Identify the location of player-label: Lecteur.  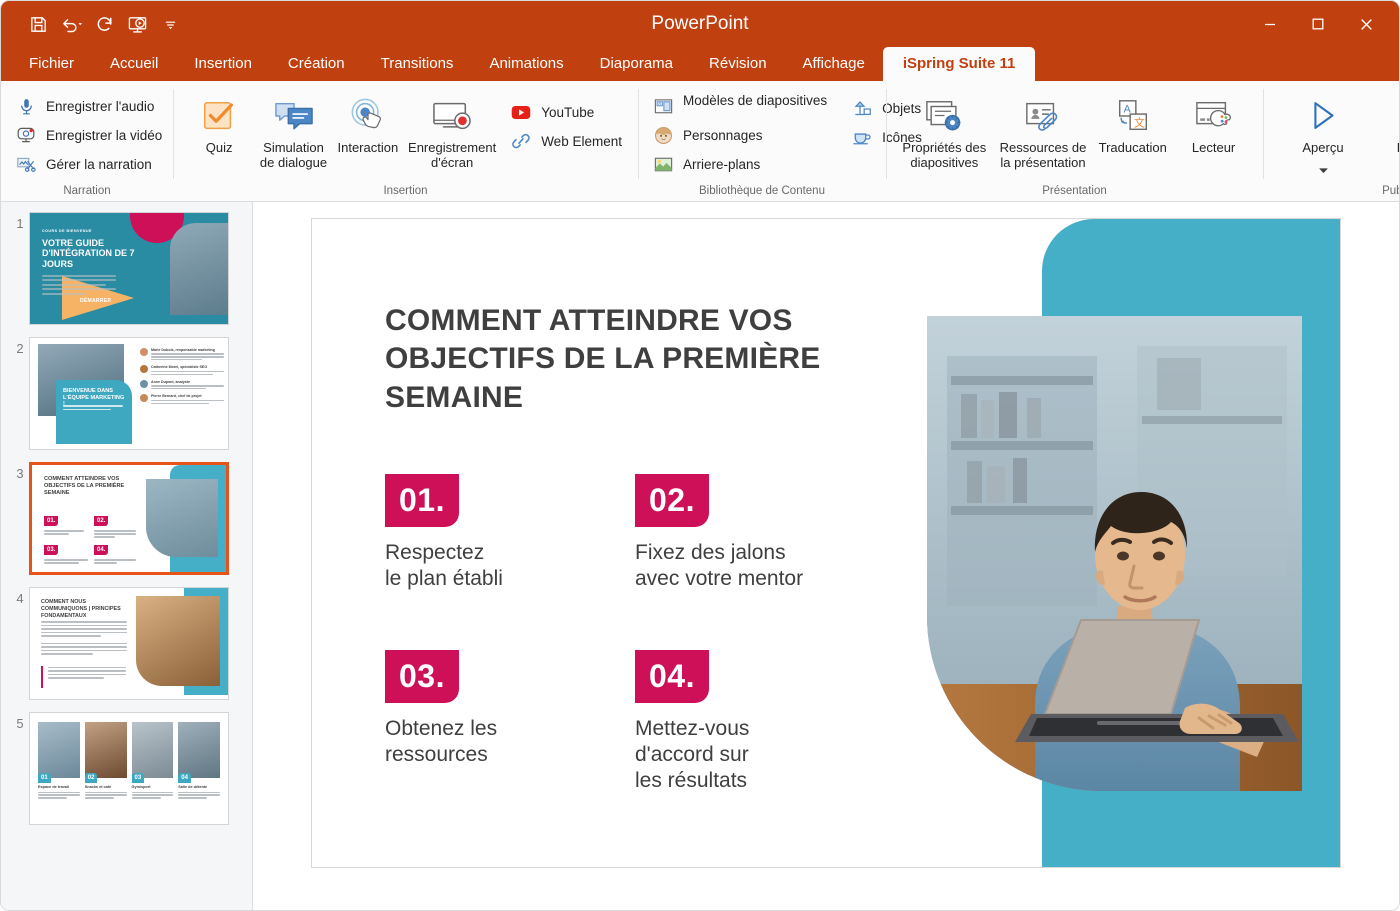
(1213, 147).